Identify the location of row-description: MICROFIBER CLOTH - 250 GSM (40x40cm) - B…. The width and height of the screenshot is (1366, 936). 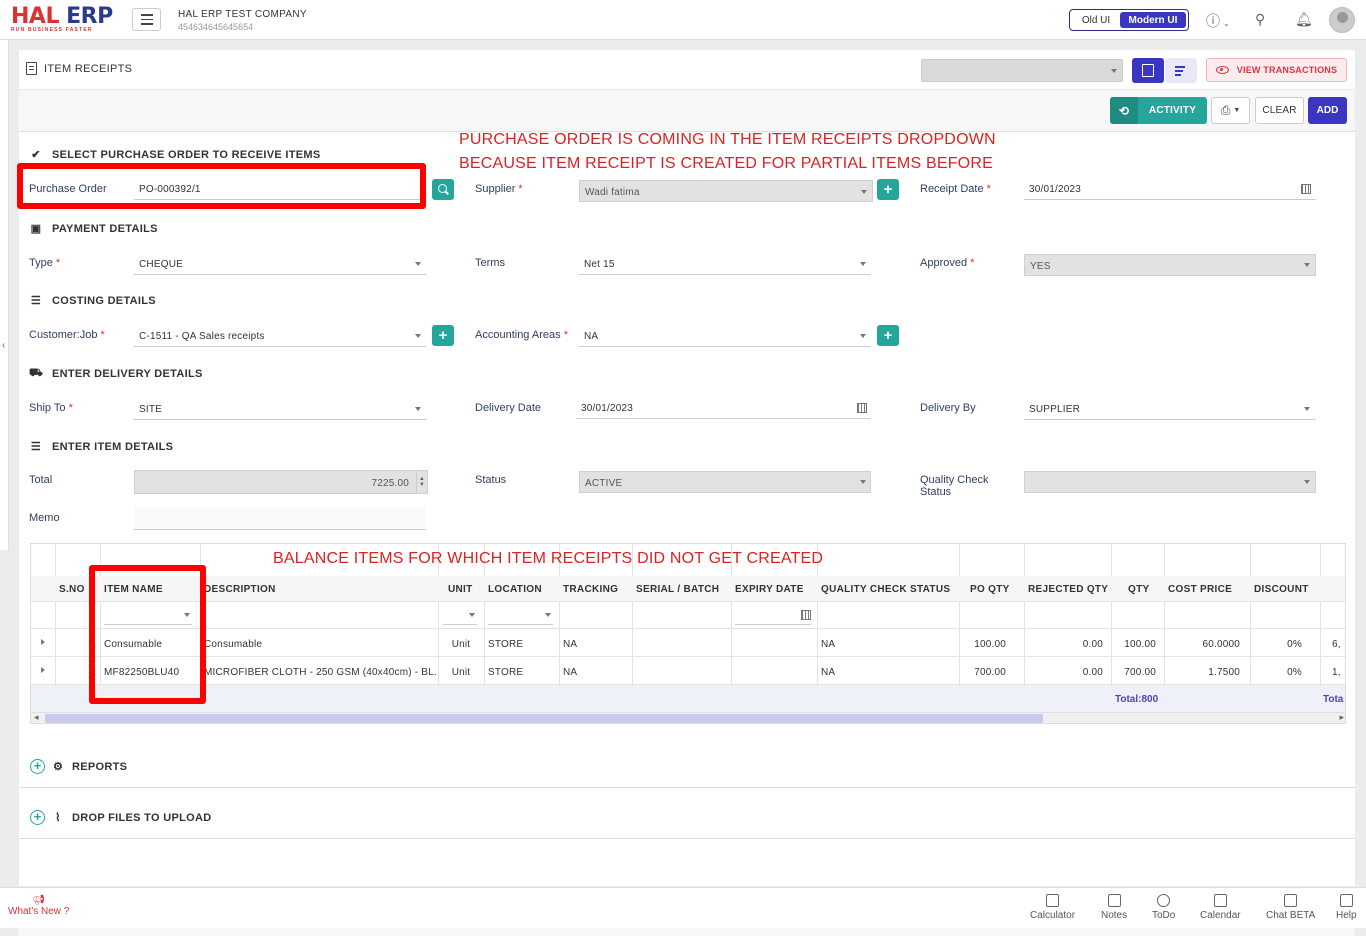
(319, 671).